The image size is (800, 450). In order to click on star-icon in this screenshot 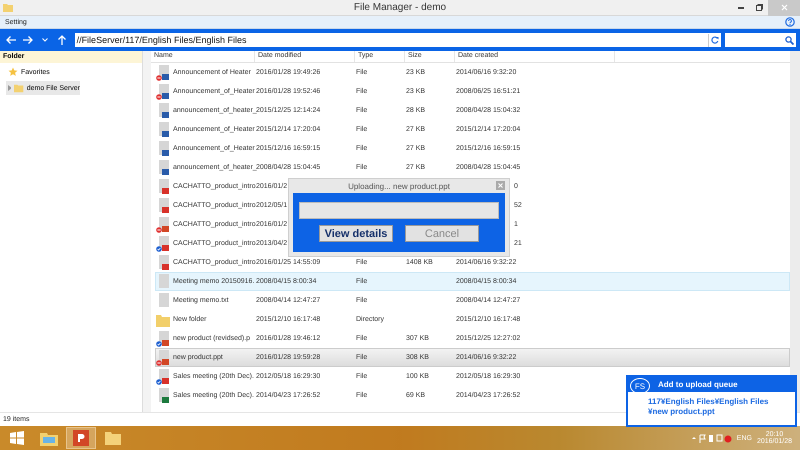, I will do `click(13, 72)`.